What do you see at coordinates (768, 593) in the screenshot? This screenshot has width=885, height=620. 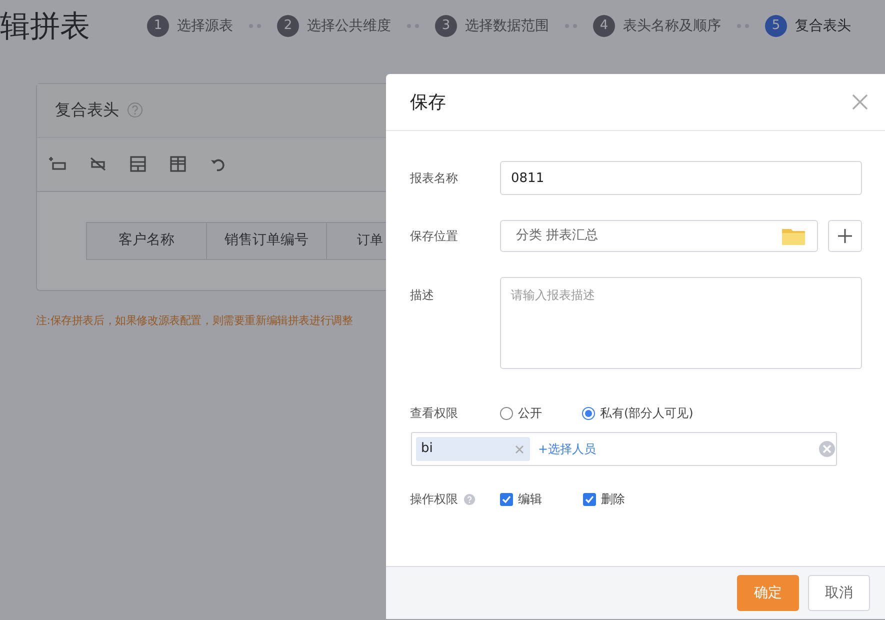 I see `confirm-button: 确定` at bounding box center [768, 593].